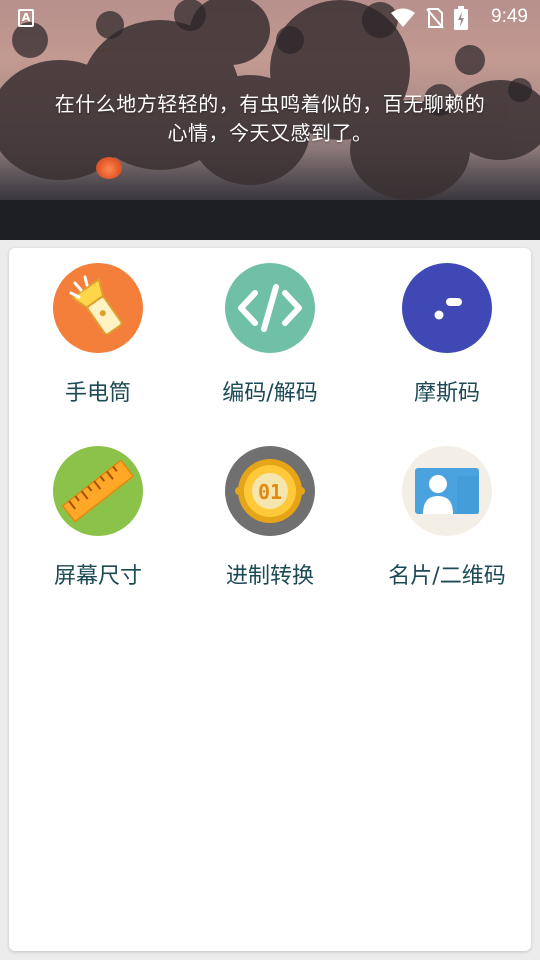  I want to click on daily-quote: 在什么地方轻轻的，有虫鸣着似的，百无聊赖的 心情，今天又感到了。, so click(270, 119).